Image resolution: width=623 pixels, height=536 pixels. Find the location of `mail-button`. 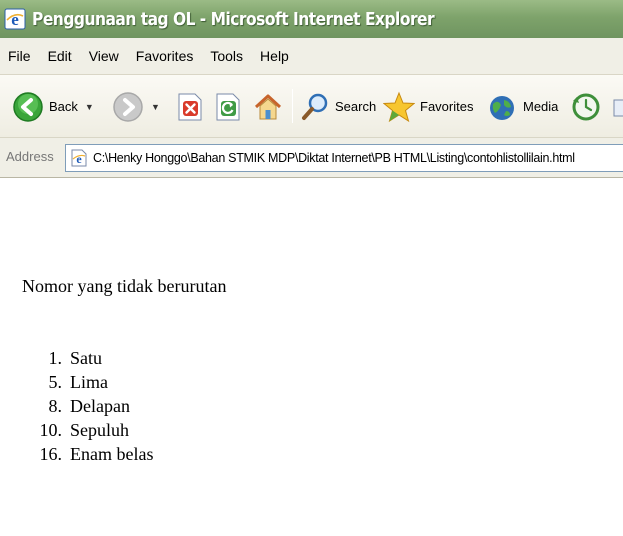

mail-button is located at coordinates (617, 106).